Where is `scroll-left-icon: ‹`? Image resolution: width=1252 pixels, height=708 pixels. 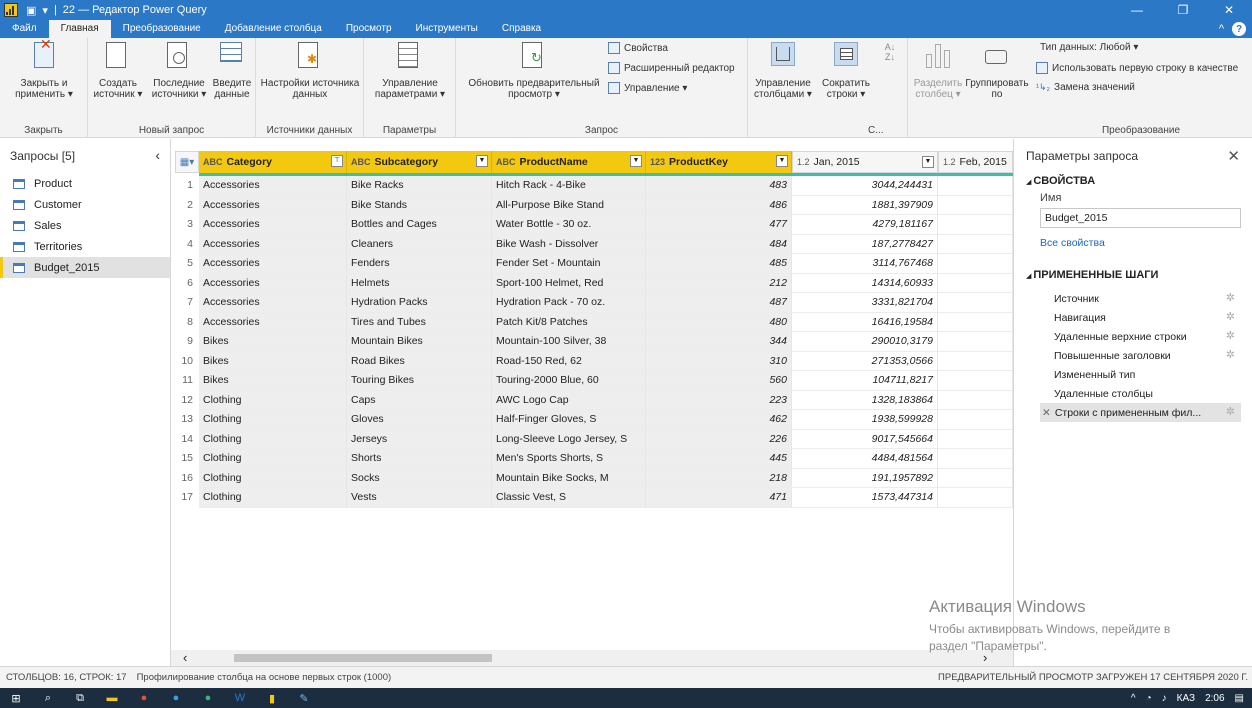
scroll-left-icon: ‹ is located at coordinates (185, 657).